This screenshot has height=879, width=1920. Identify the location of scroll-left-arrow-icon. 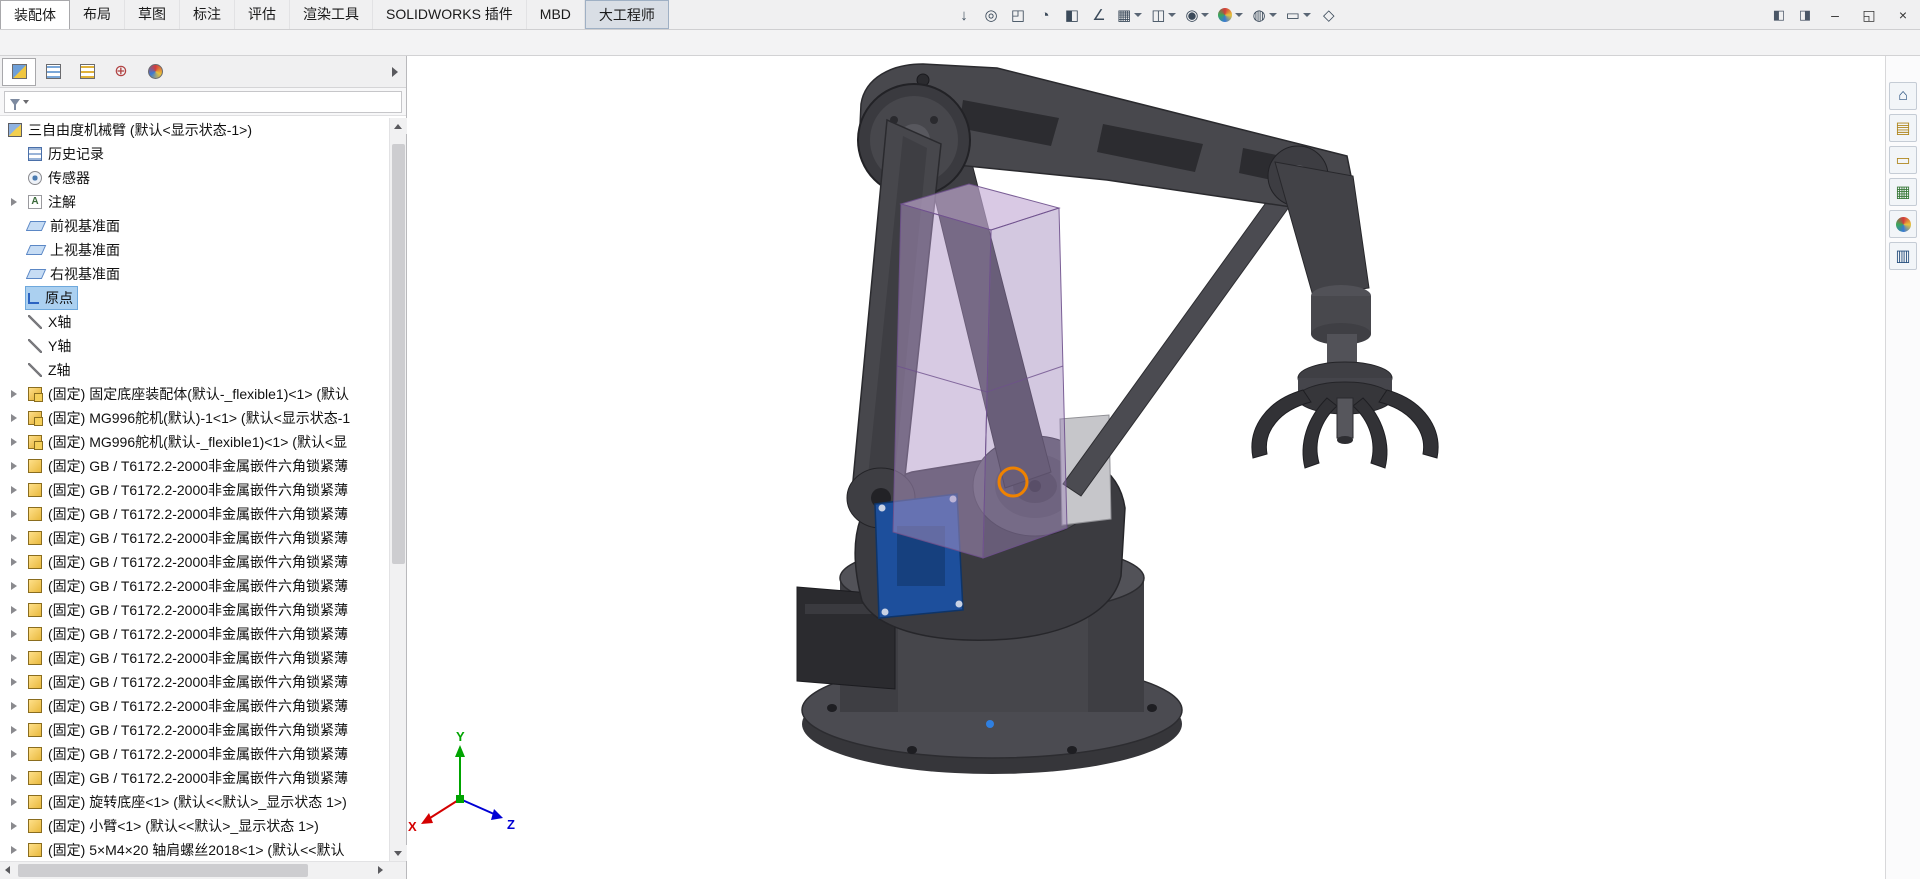
(8, 870).